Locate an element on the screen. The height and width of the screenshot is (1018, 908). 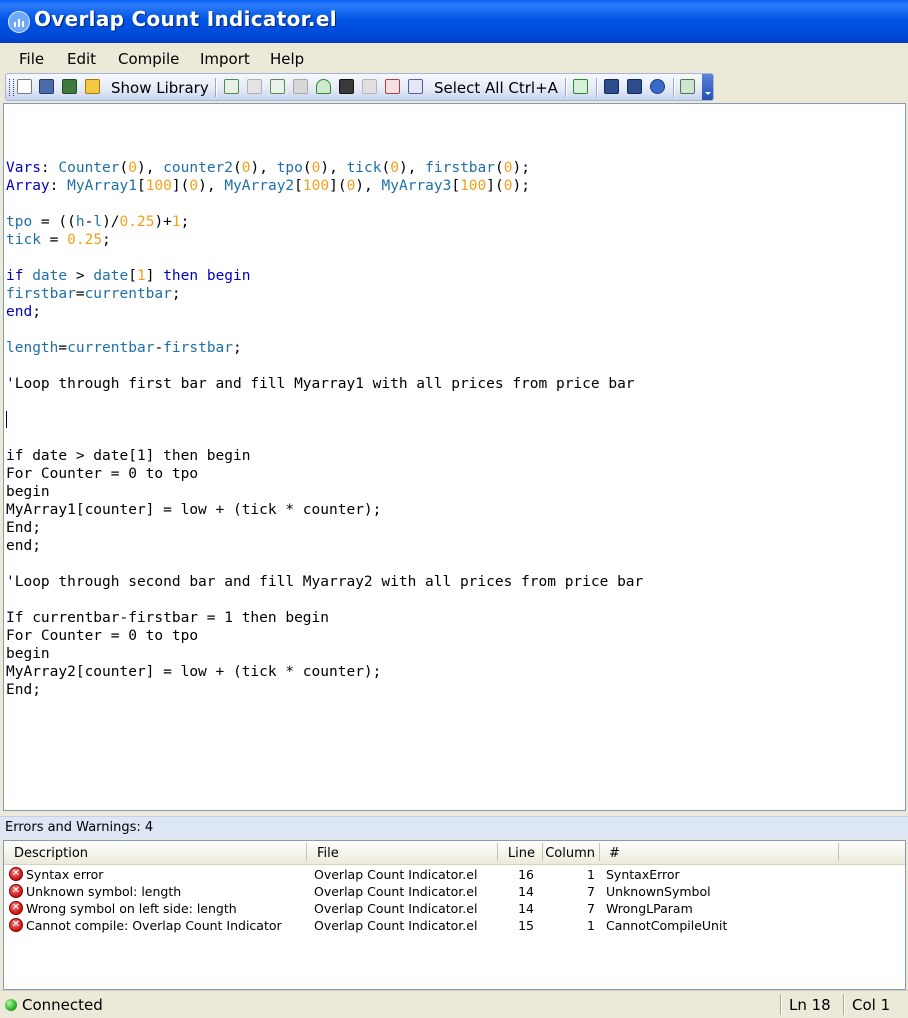
paste-icon is located at coordinates (277, 86).